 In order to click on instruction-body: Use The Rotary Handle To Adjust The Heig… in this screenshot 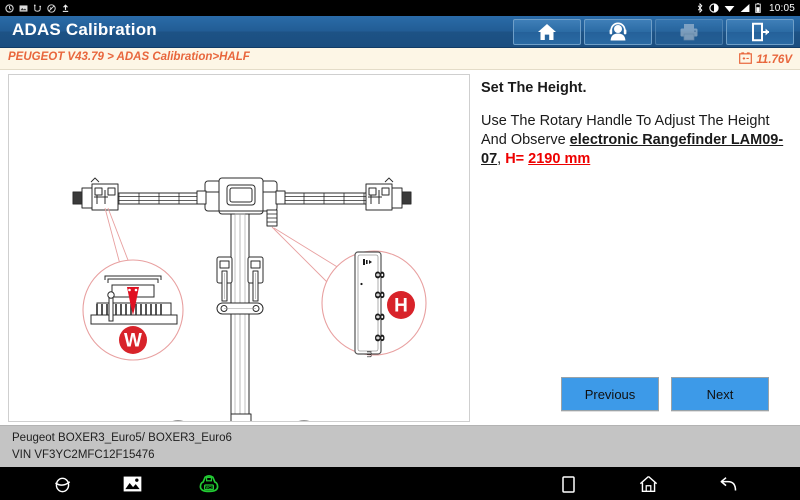, I will do `click(633, 140)`.